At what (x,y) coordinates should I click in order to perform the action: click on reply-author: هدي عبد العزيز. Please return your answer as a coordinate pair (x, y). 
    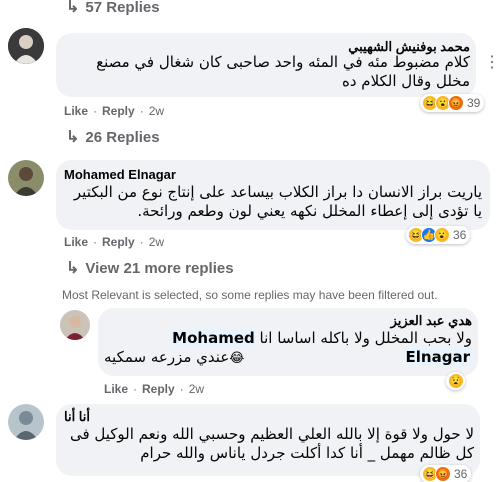
    Looking at the image, I should click on (431, 321).